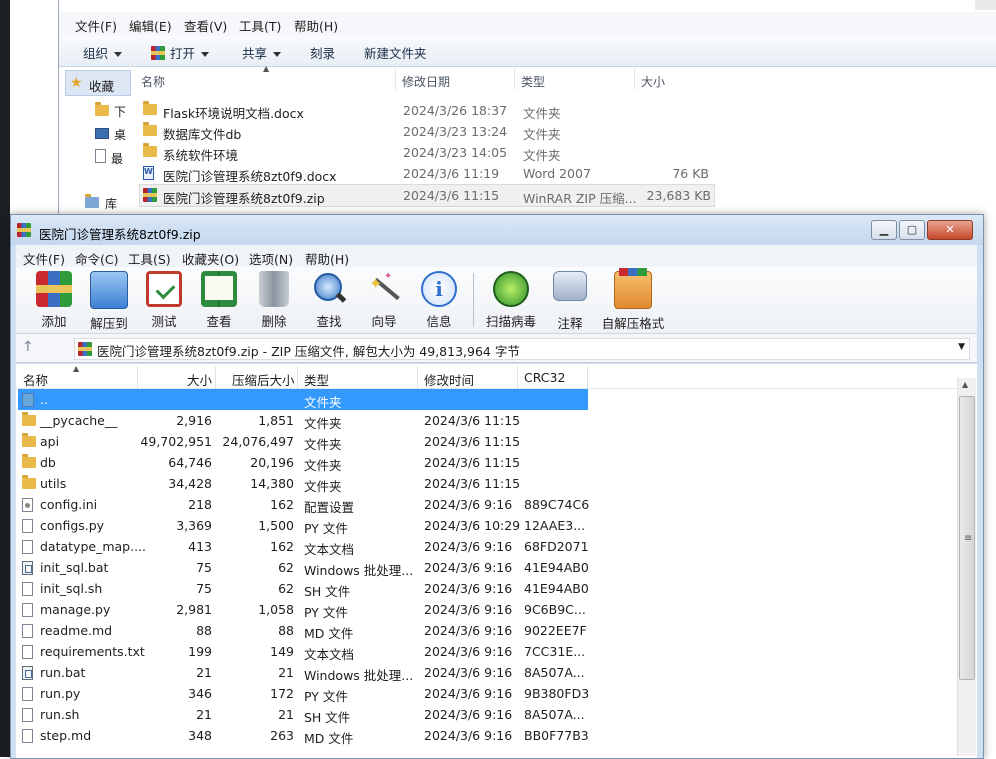 The image size is (996, 759). Describe the element at coordinates (329, 549) in the screenshot. I see `row-type: 文本文档` at that location.